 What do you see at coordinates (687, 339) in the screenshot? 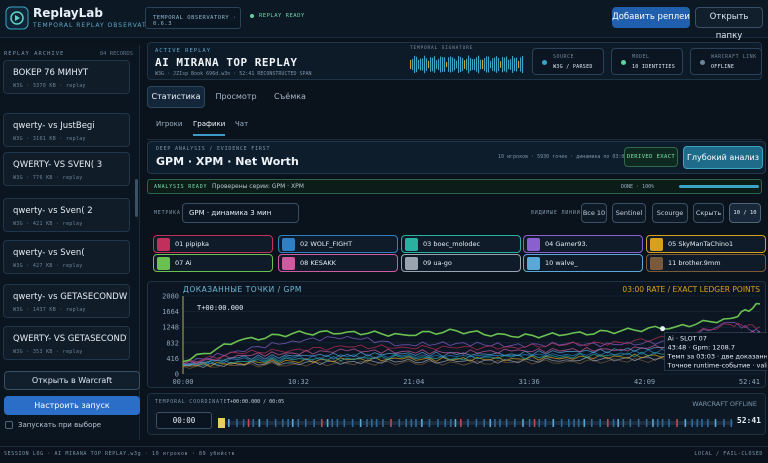
I see `tooltip-line: Ai · SLOT 07` at bounding box center [687, 339].